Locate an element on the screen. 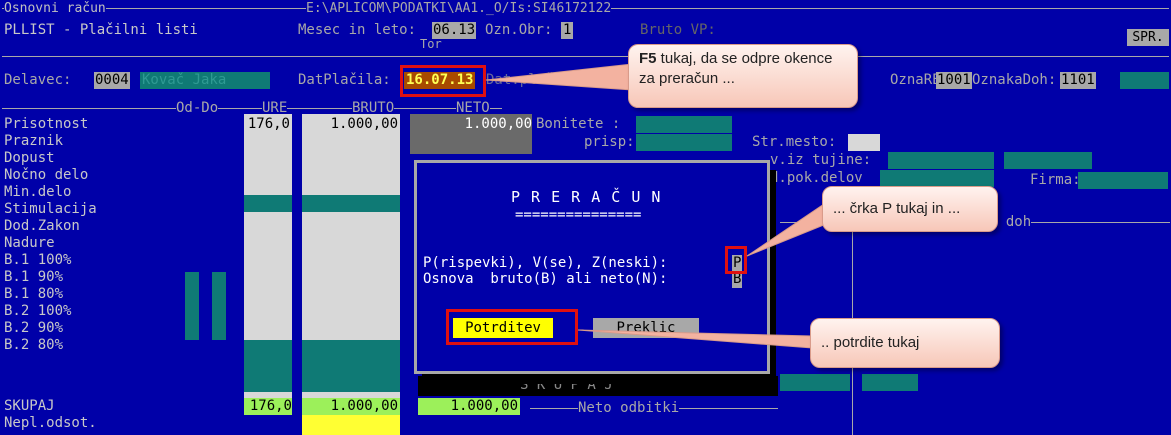 This screenshot has height=435, width=1171. callout-f5-key: F5 is located at coordinates (648, 58).